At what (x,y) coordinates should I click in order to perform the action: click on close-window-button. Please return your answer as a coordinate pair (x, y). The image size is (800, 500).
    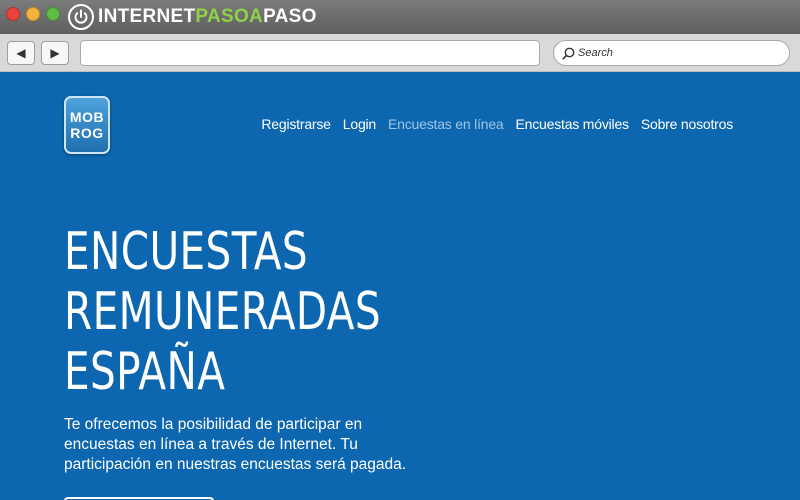
    Looking at the image, I should click on (13, 14).